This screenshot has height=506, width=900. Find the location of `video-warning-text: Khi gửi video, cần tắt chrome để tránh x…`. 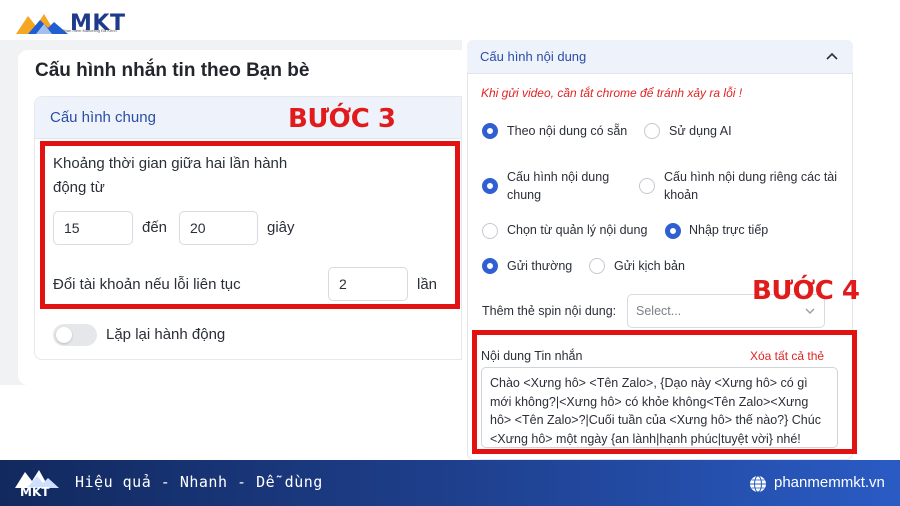

video-warning-text: Khi gửi video, cần tắt chrome để tránh x… is located at coordinates (612, 93).